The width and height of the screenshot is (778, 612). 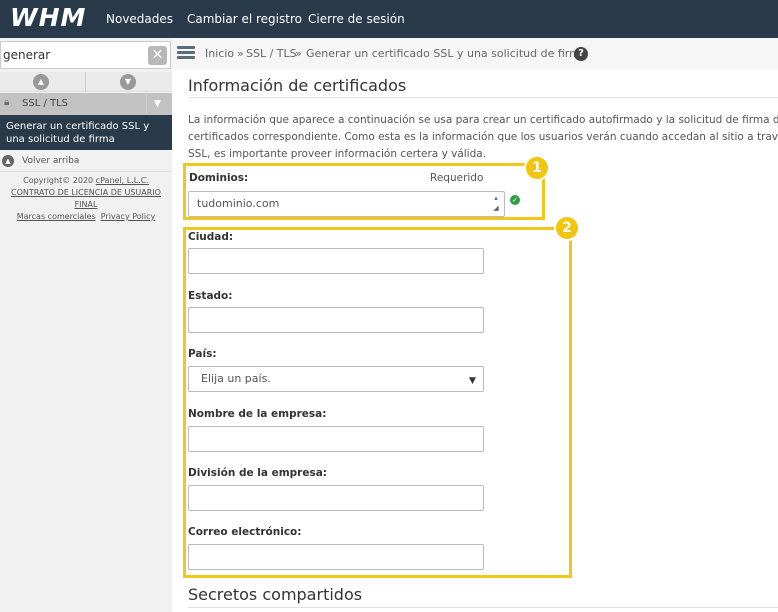 What do you see at coordinates (515, 200) in the screenshot?
I see `valid-check-icon: ✓` at bounding box center [515, 200].